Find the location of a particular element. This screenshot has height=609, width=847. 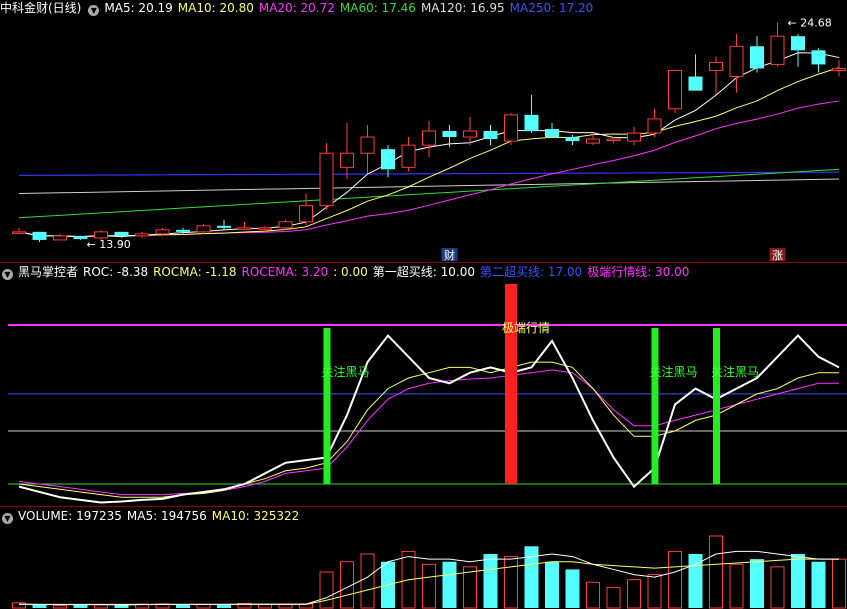

ma-legend-4: MA120: 16.95 is located at coordinates (462, 8).